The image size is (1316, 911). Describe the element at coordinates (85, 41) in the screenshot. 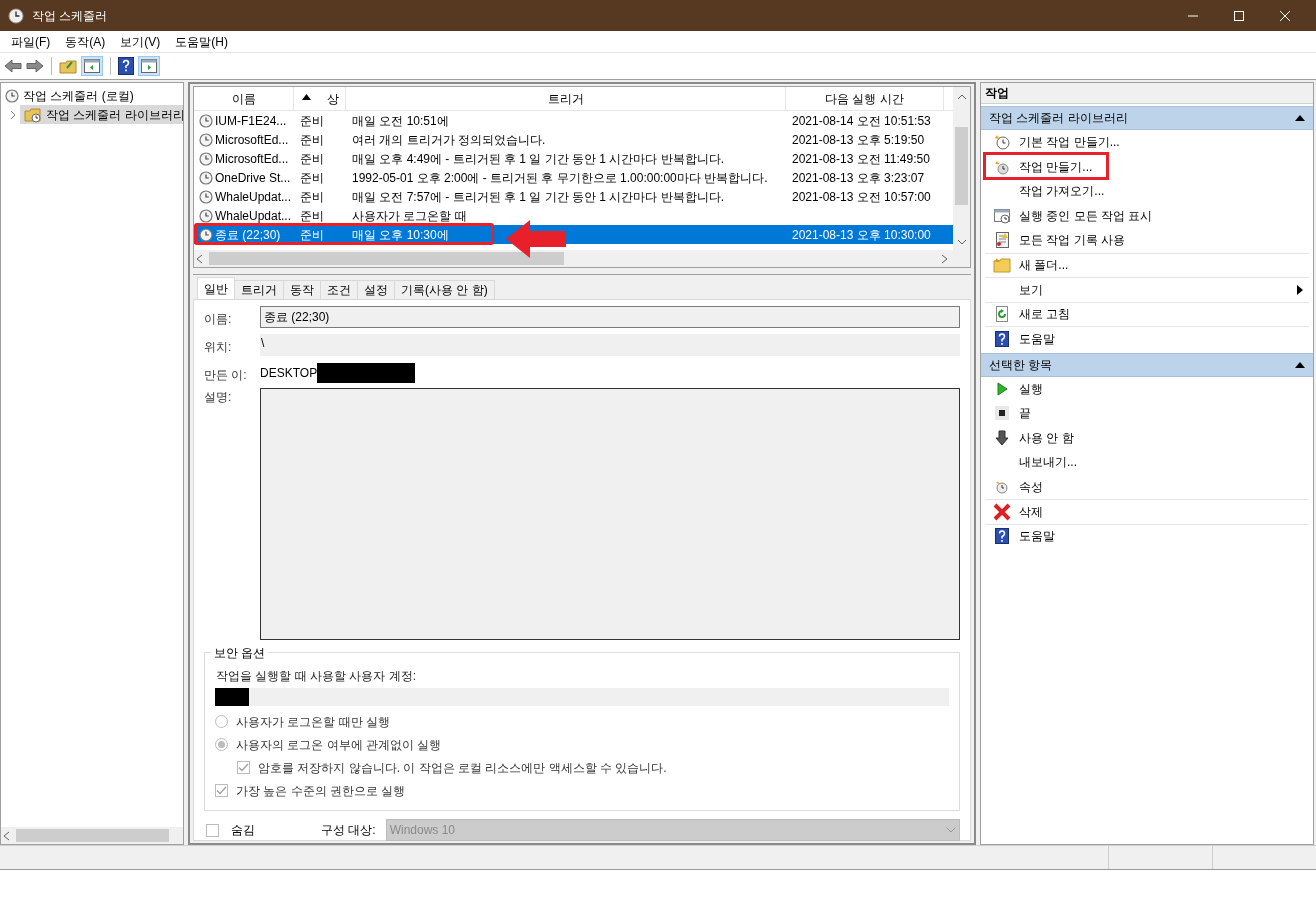

I see `menu-item: 동작(A)` at that location.